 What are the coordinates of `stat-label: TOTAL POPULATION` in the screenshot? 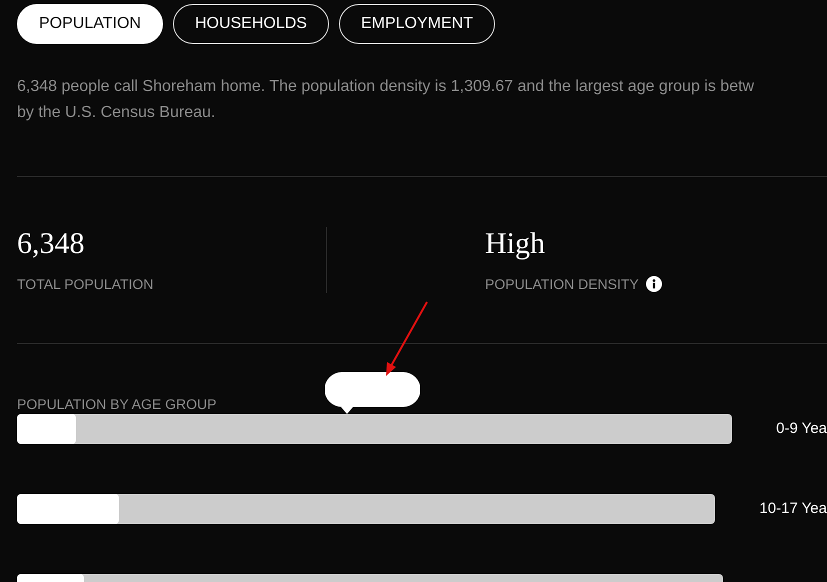 It's located at (85, 284).